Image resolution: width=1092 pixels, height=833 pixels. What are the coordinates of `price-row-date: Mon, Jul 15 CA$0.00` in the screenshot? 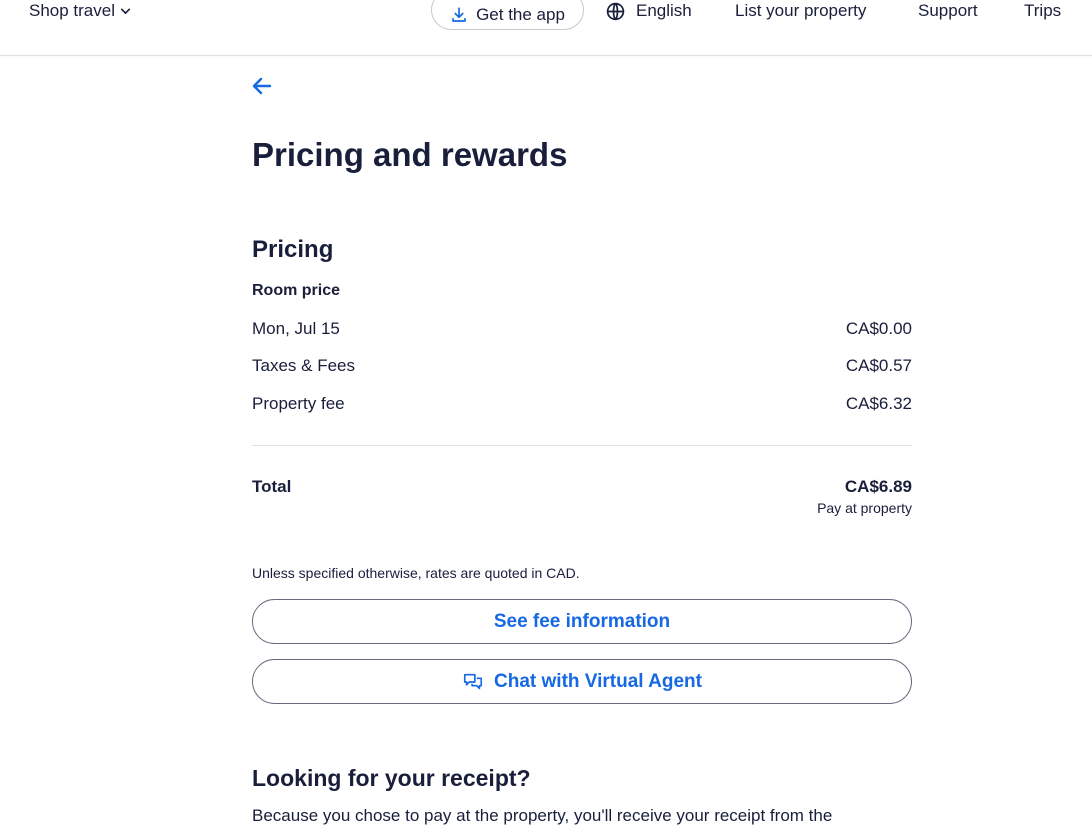 It's located at (582, 329).